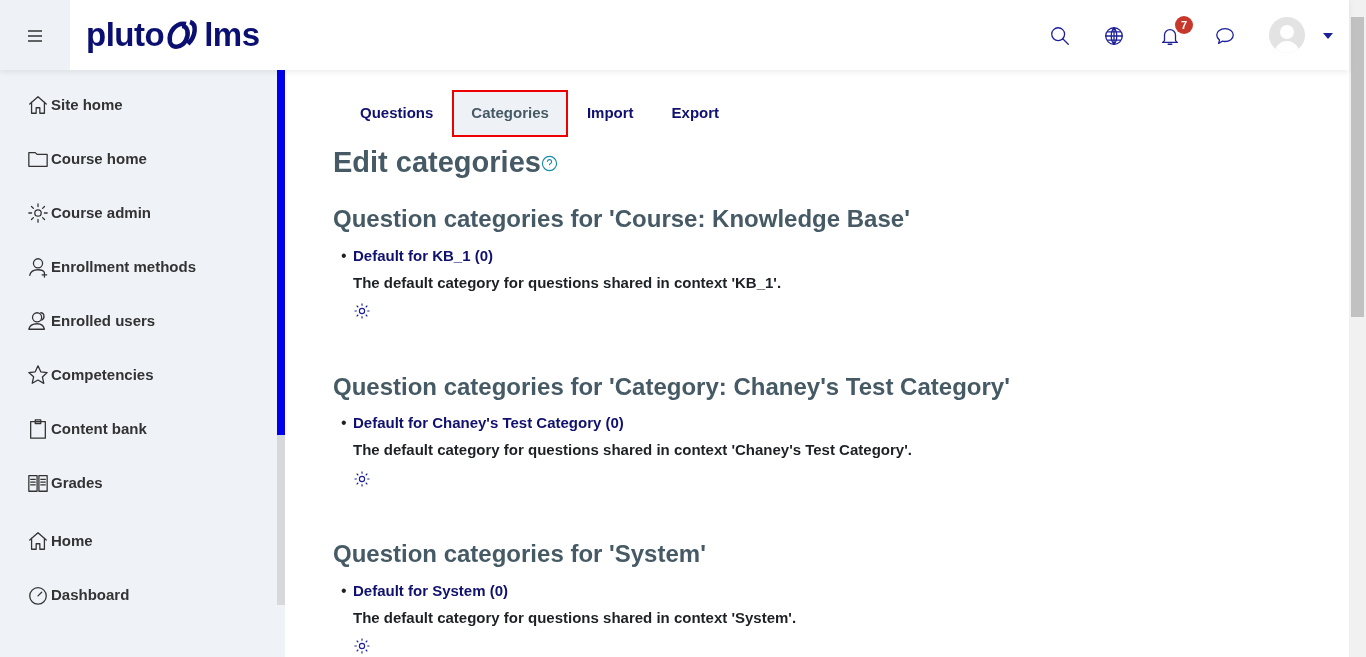 Image resolution: width=1366 pixels, height=657 pixels. What do you see at coordinates (65, 483) in the screenshot?
I see `sidebar-item: Grades` at bounding box center [65, 483].